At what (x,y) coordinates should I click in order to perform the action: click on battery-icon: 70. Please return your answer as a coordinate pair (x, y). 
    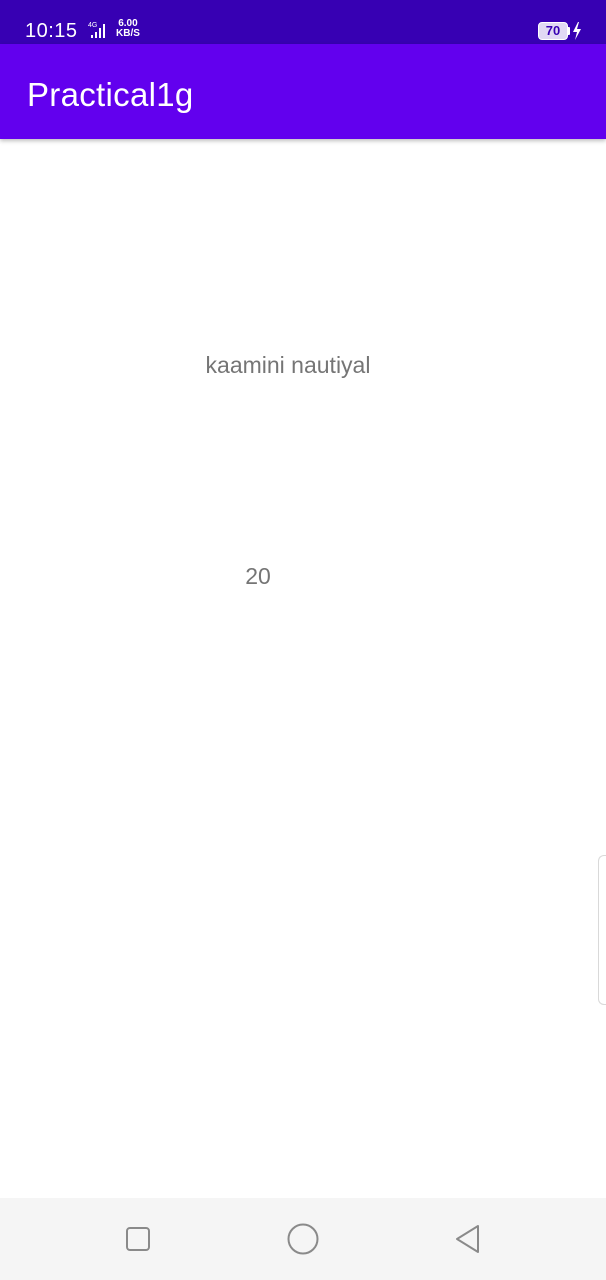
    Looking at the image, I should click on (553, 31).